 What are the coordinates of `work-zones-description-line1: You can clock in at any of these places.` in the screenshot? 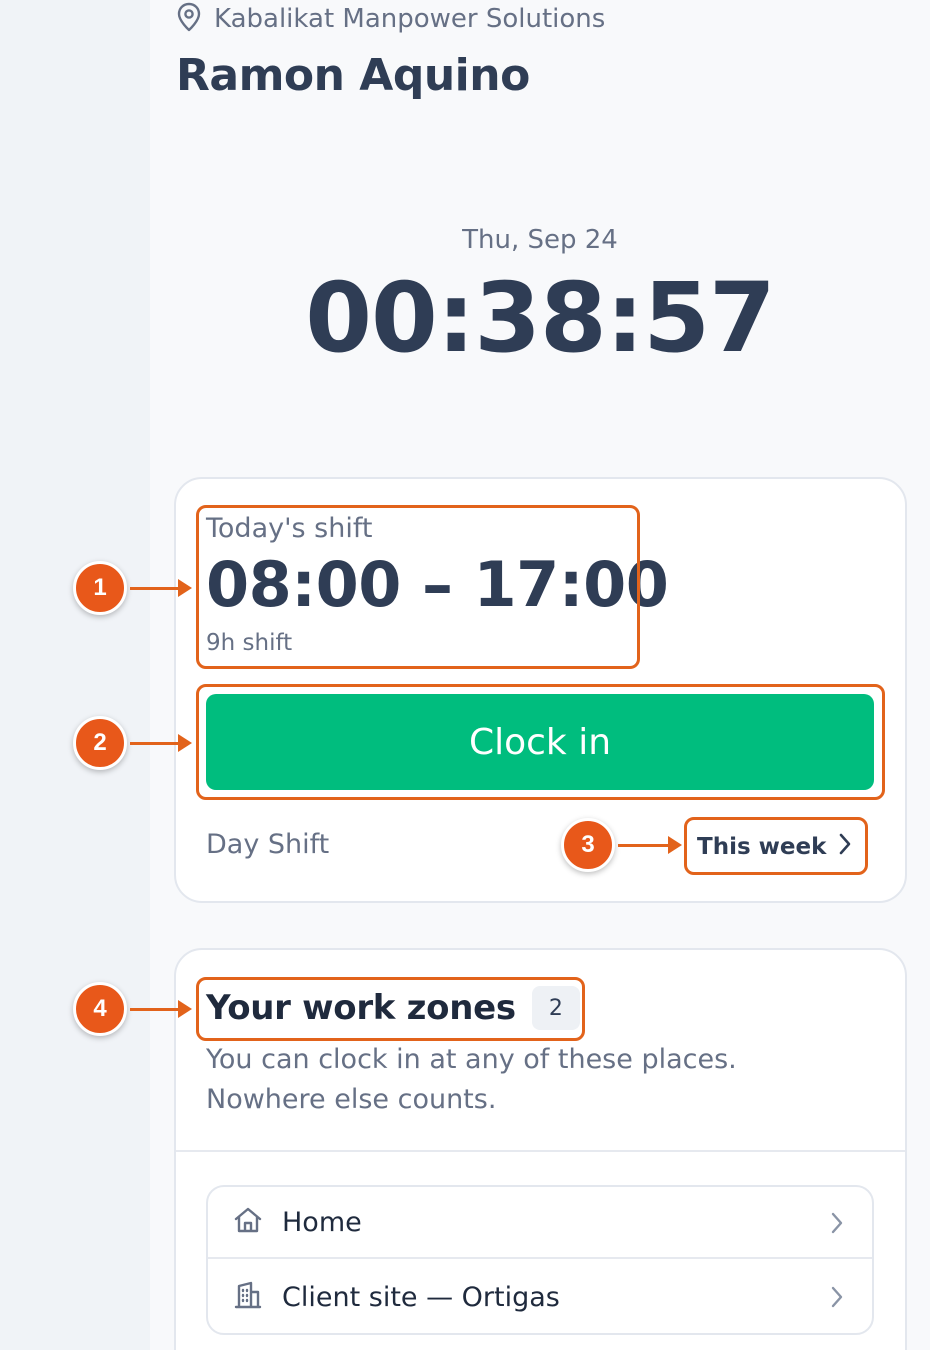 It's located at (471, 1059).